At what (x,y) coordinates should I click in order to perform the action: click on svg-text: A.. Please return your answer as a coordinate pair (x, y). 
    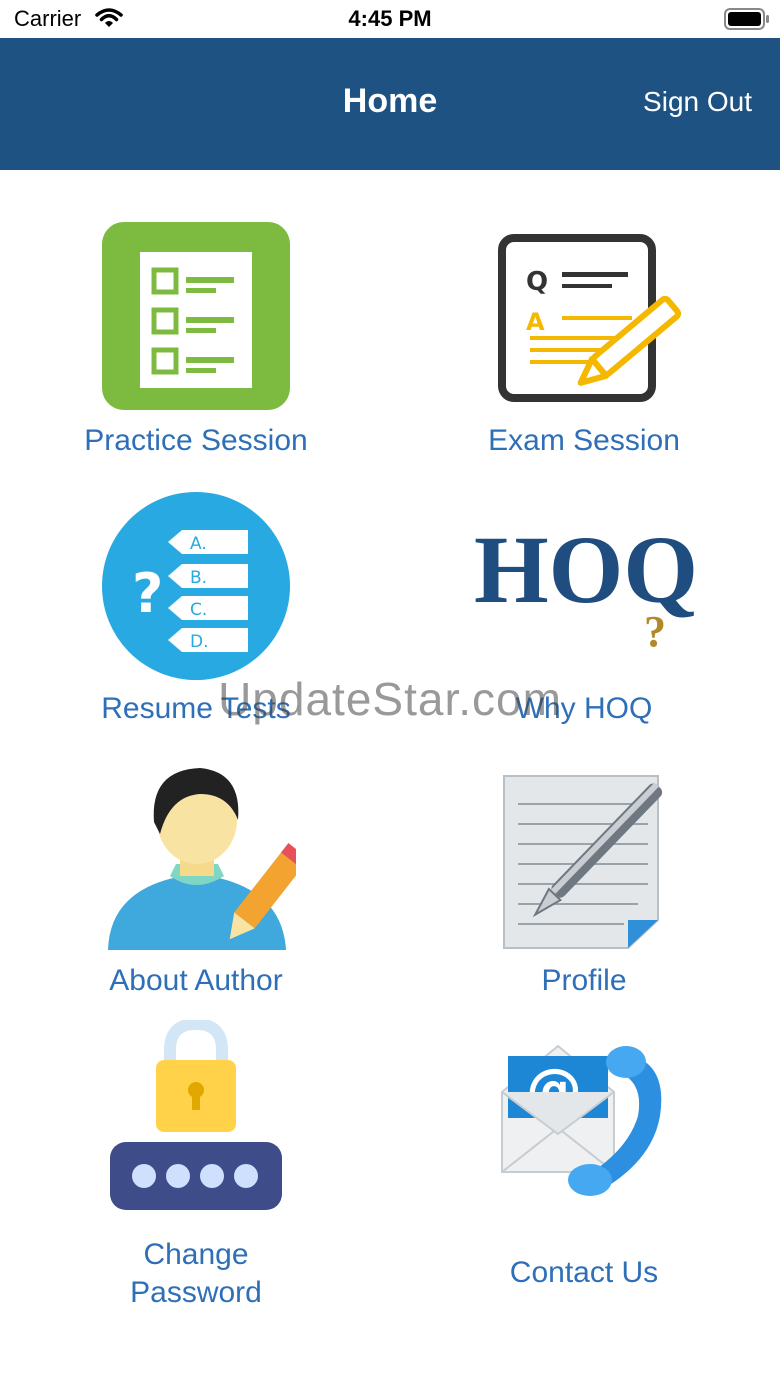
    Looking at the image, I should click on (198, 544).